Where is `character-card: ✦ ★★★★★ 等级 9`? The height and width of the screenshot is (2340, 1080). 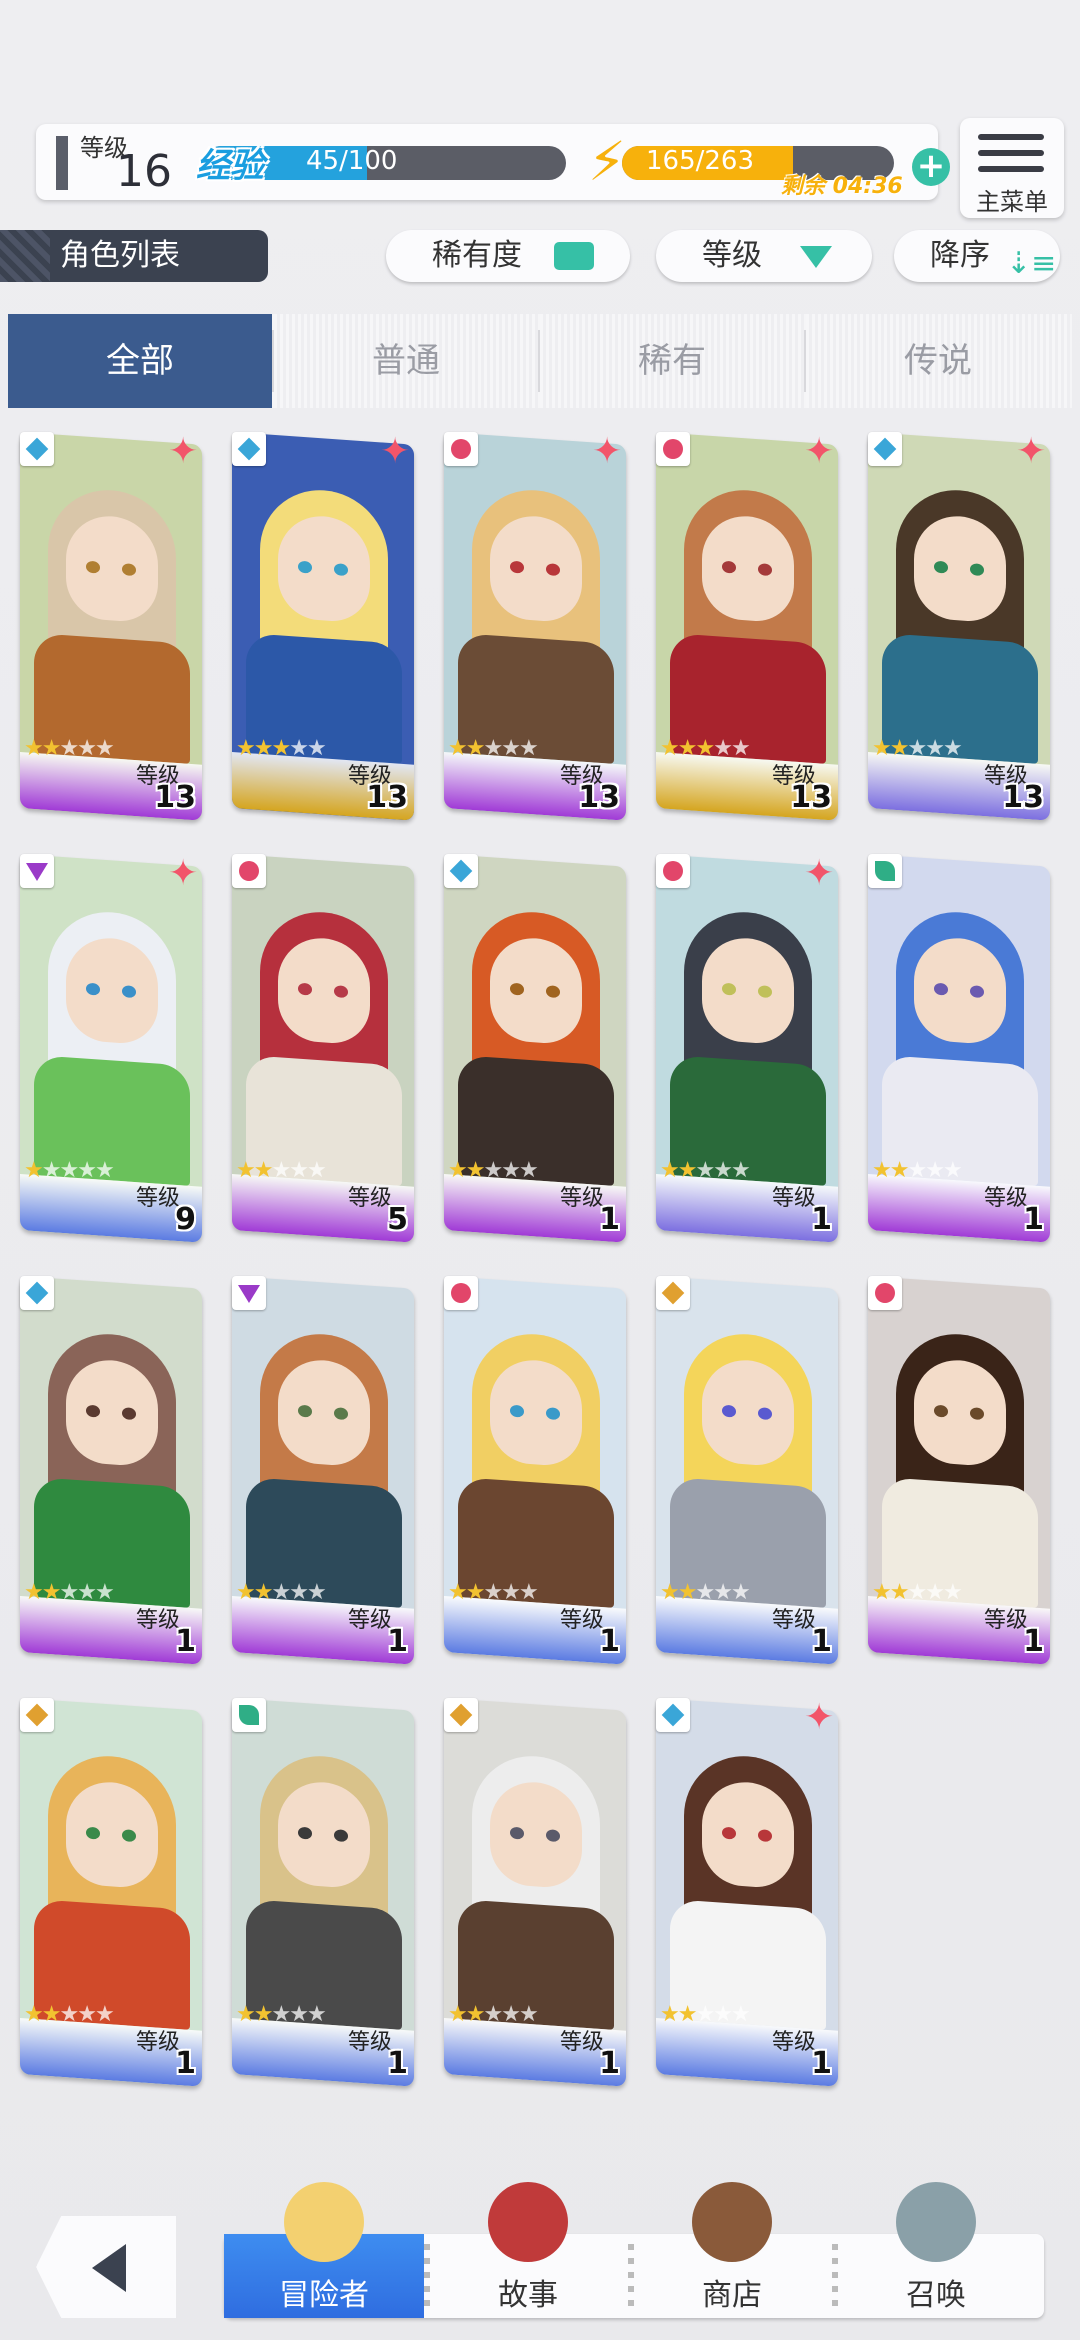 character-card: ✦ ★★★★★ 等级 9 is located at coordinates (111, 1048).